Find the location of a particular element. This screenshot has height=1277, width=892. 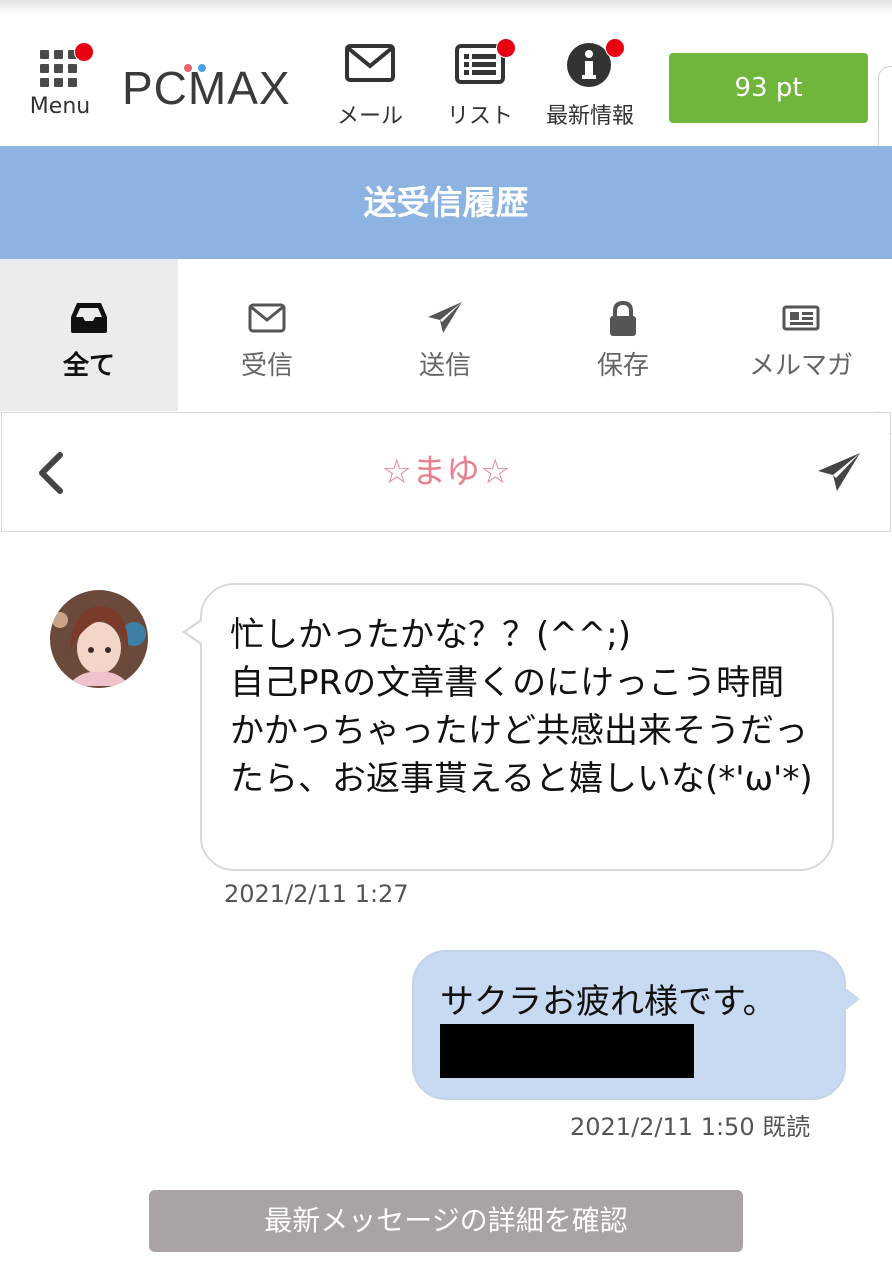

message-timestamp: 2021/2/11 1:27 is located at coordinates (316, 894).